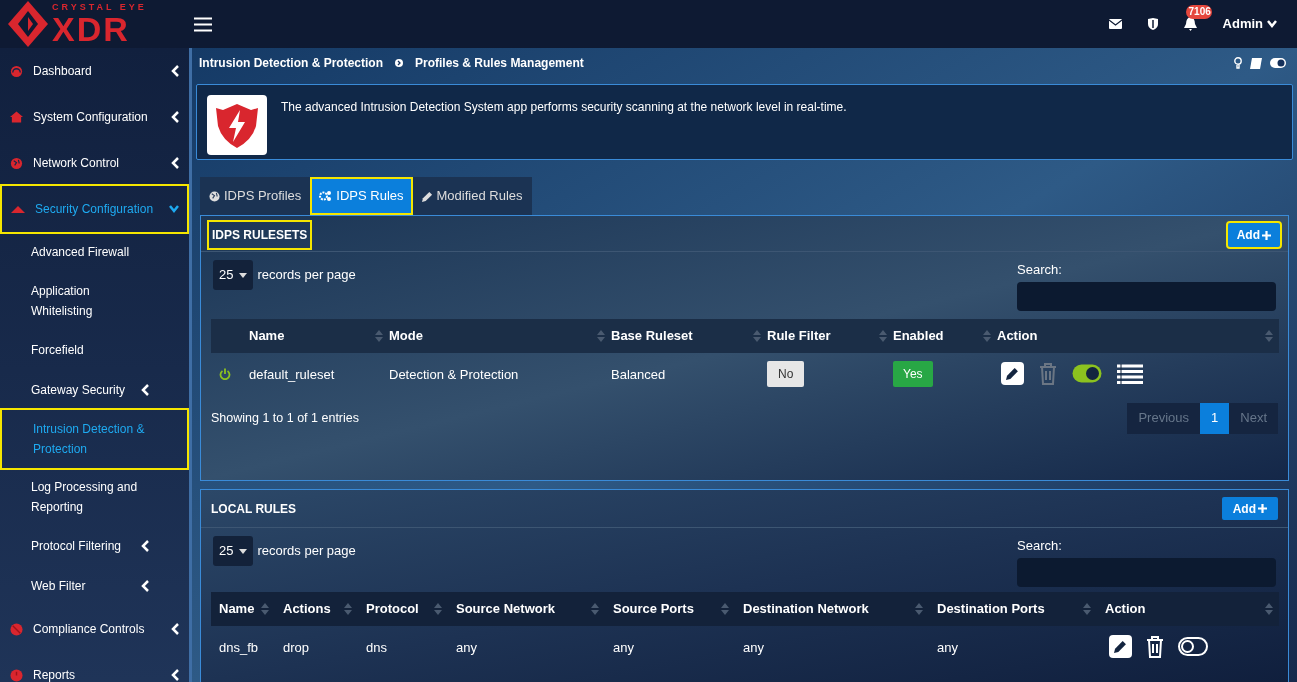 This screenshot has width=1297, height=682. What do you see at coordinates (79, 390) in the screenshot?
I see `sidebar-label: Gateway Security` at bounding box center [79, 390].